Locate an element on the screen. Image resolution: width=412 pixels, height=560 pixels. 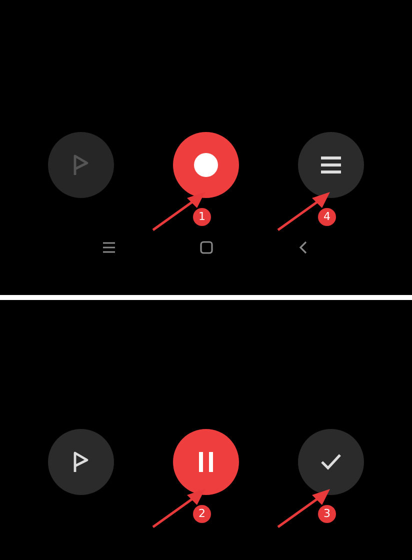
callout-number: 2 is located at coordinates (202, 514).